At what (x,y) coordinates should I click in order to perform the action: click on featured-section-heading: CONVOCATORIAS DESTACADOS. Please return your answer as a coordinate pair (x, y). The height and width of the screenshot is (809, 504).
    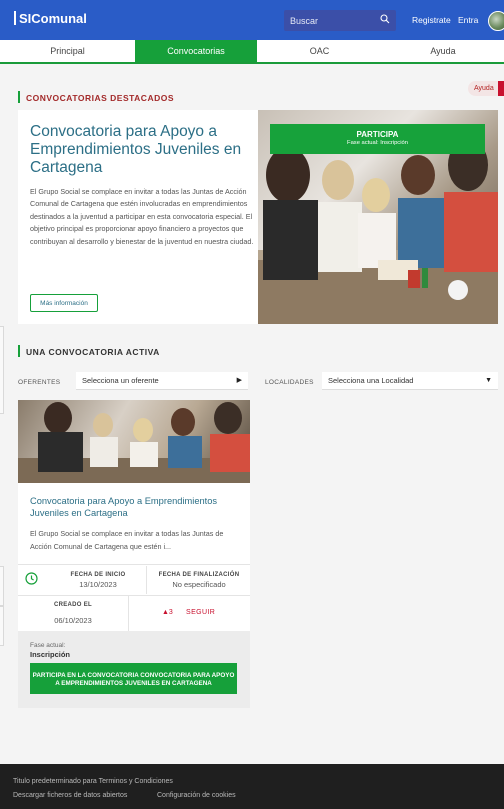
    Looking at the image, I should click on (96, 97).